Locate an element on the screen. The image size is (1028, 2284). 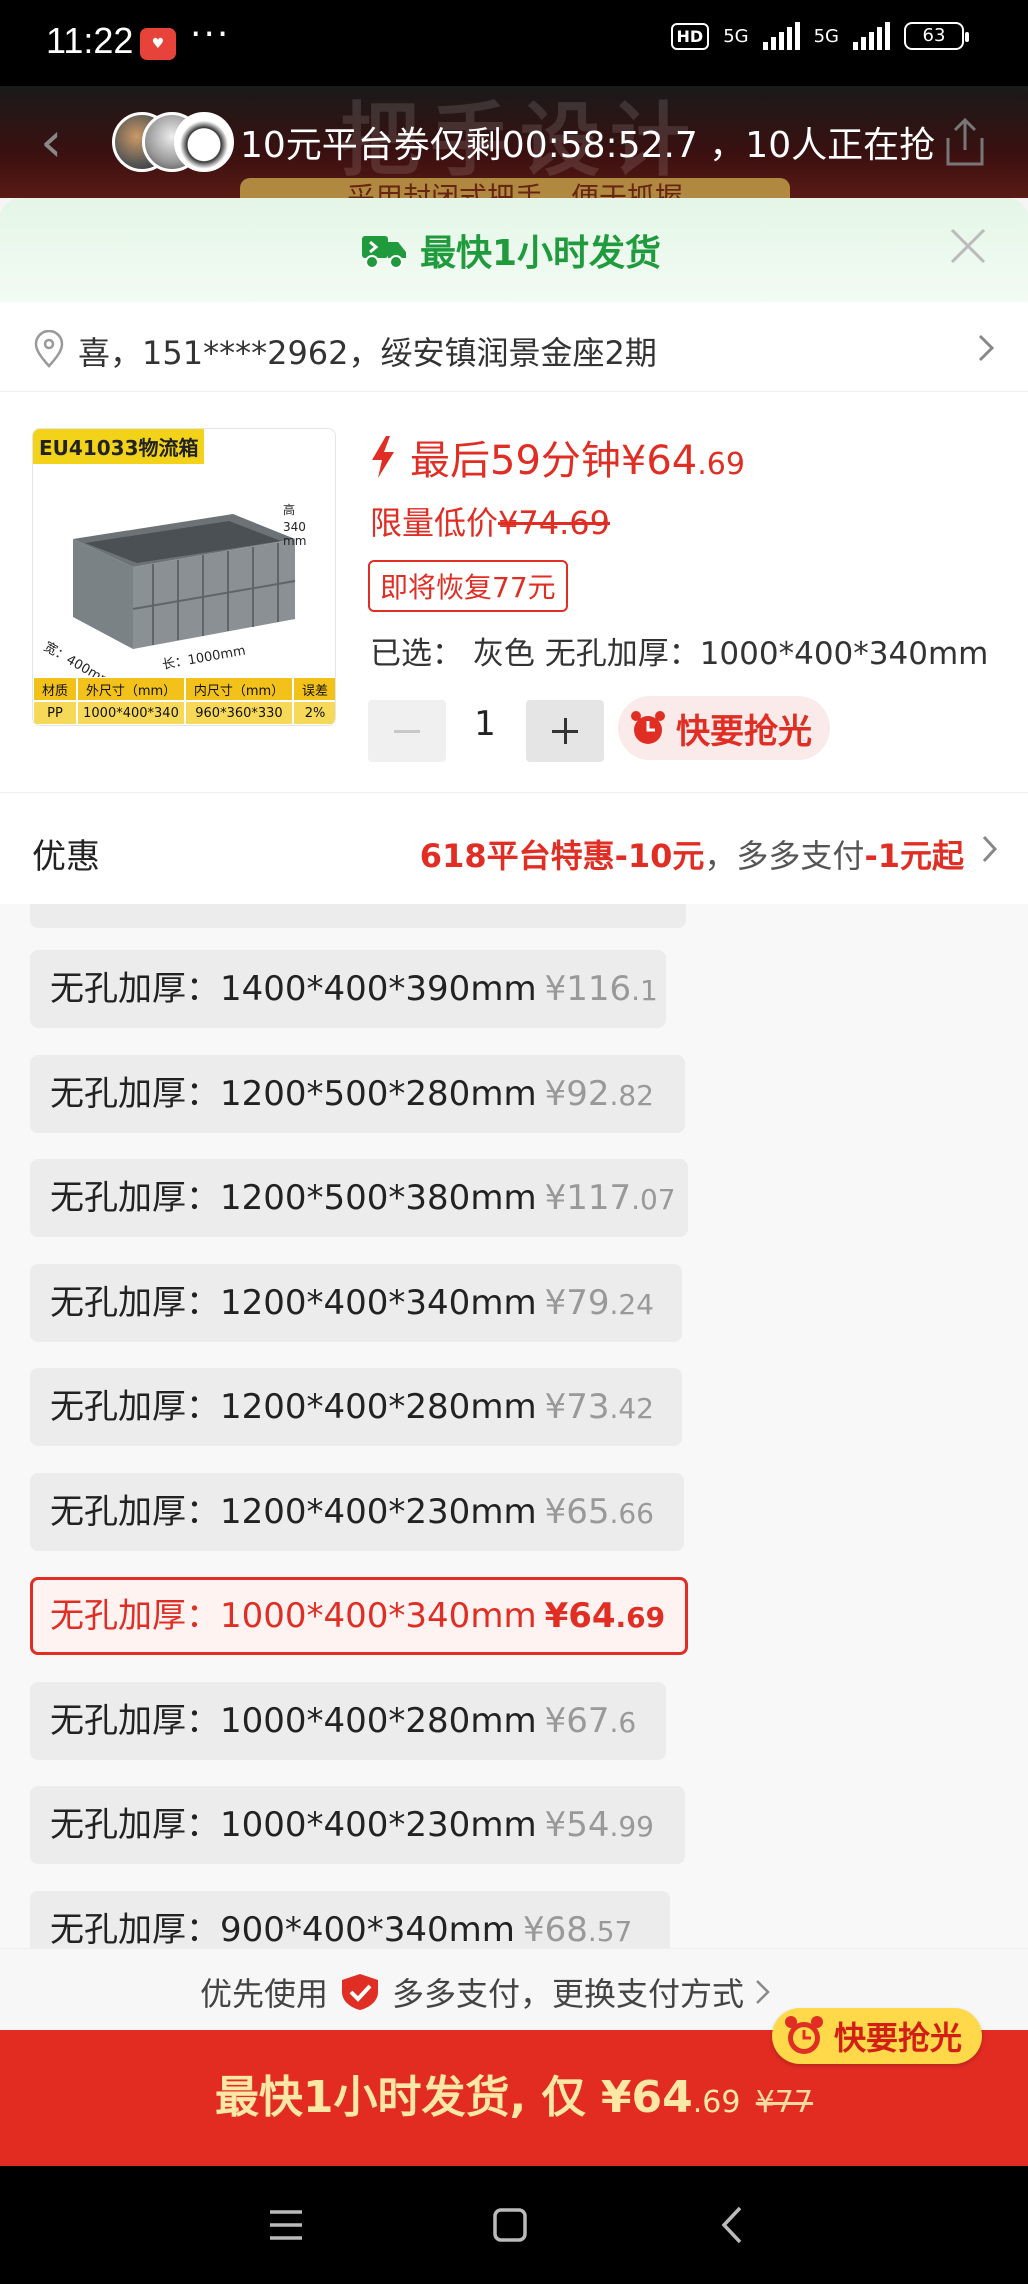
spec-header: 材质 is located at coordinates (55, 689).